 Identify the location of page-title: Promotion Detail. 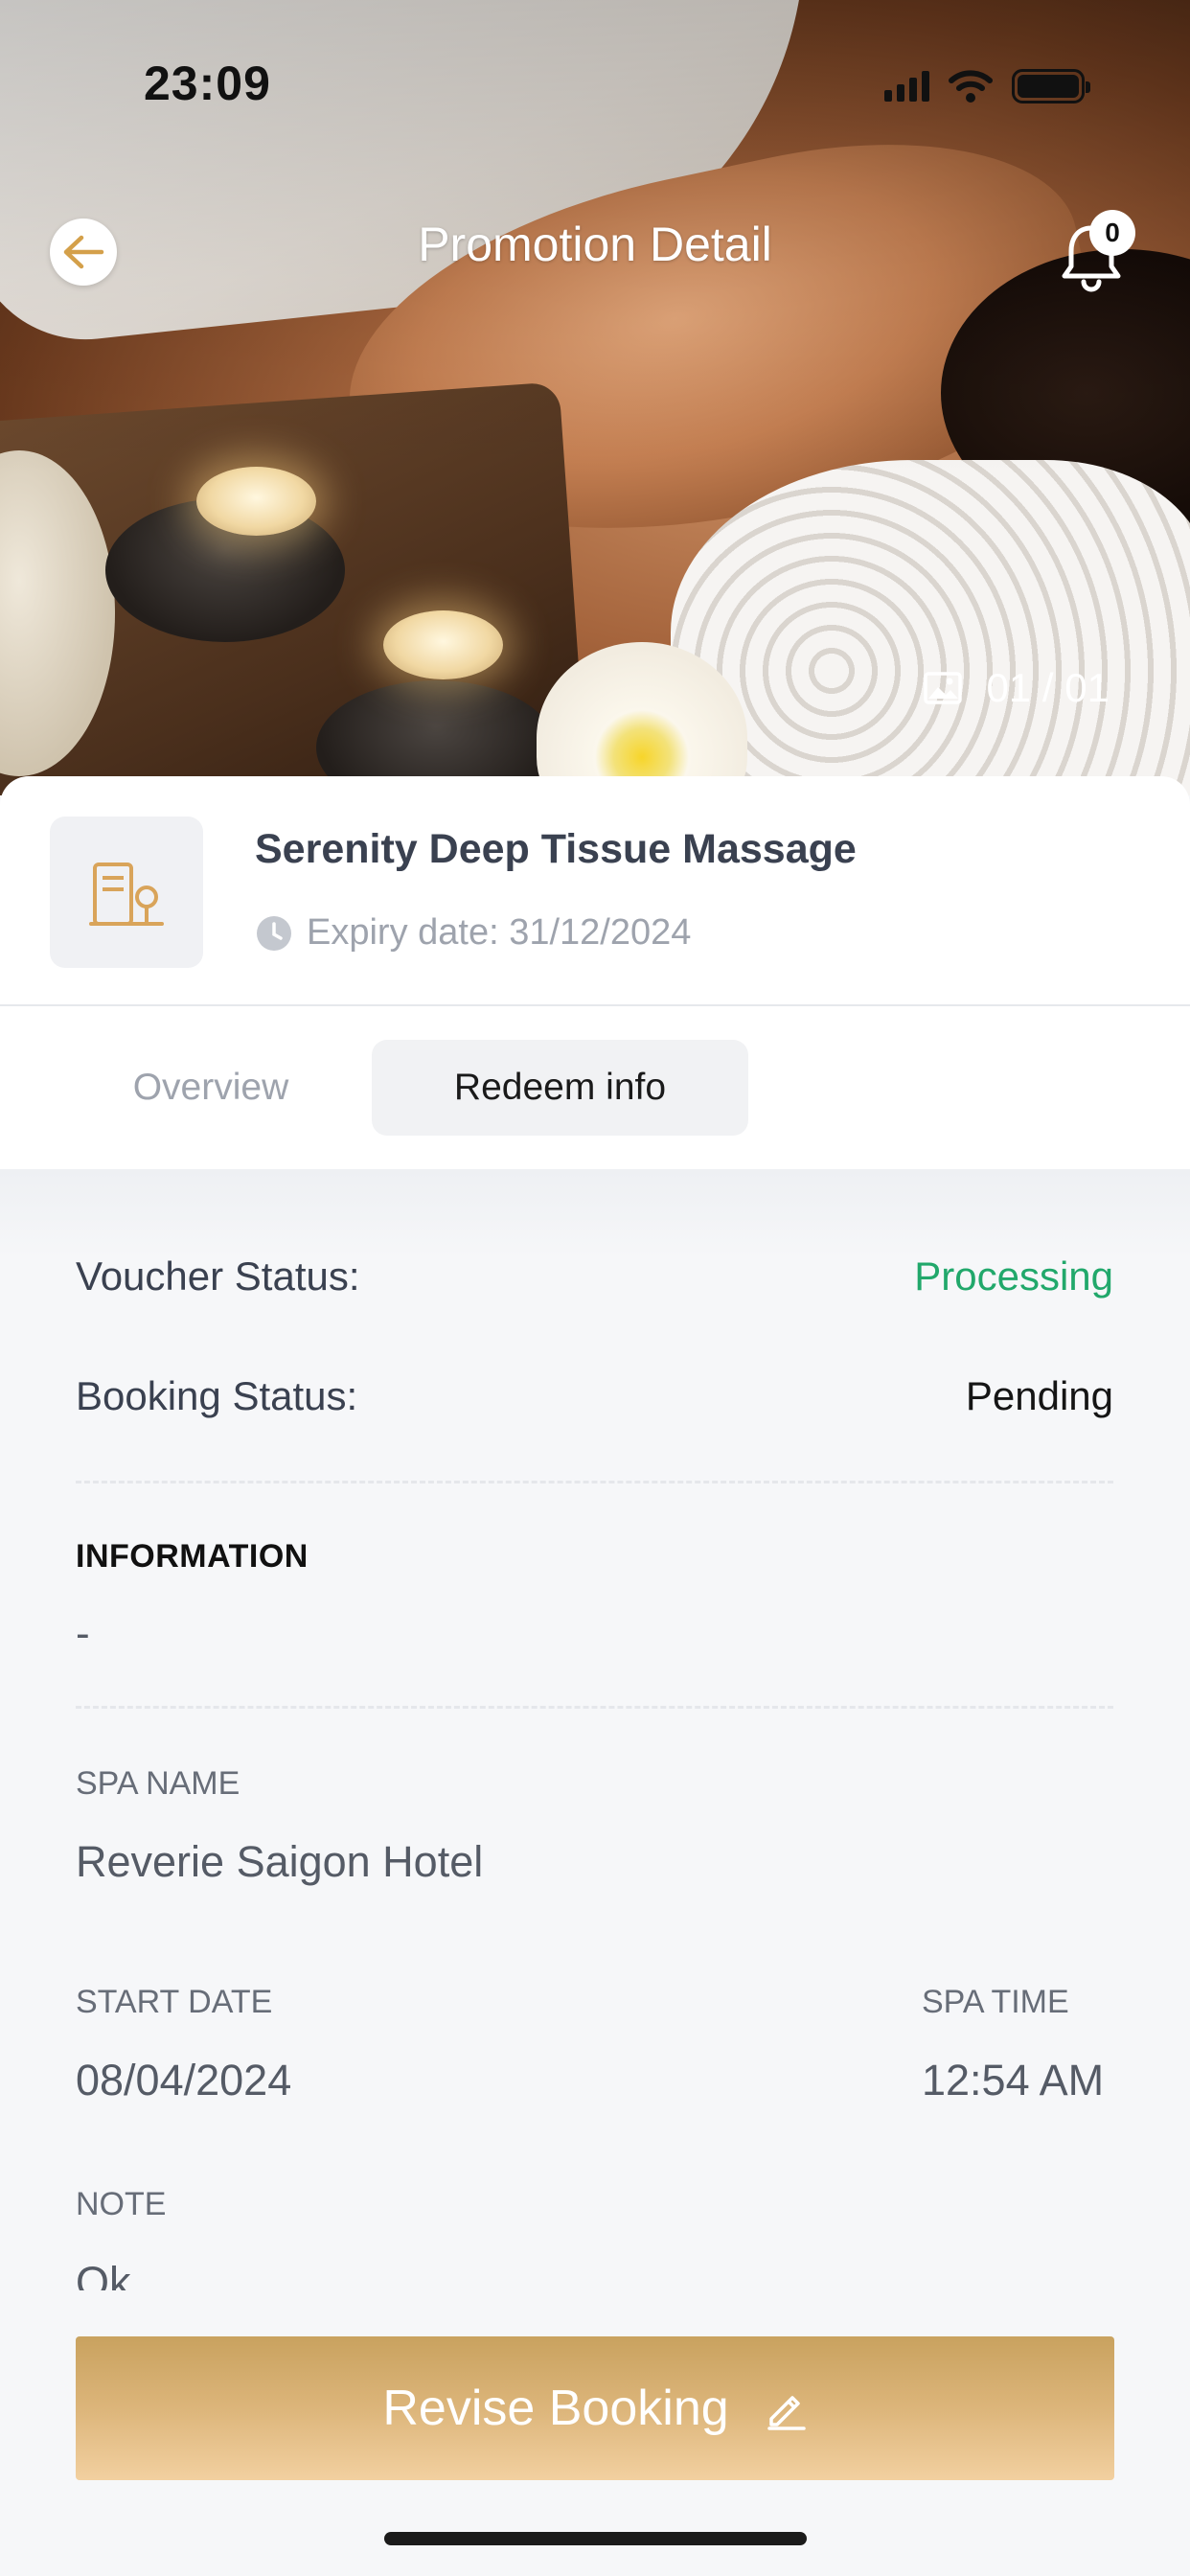
(595, 244).